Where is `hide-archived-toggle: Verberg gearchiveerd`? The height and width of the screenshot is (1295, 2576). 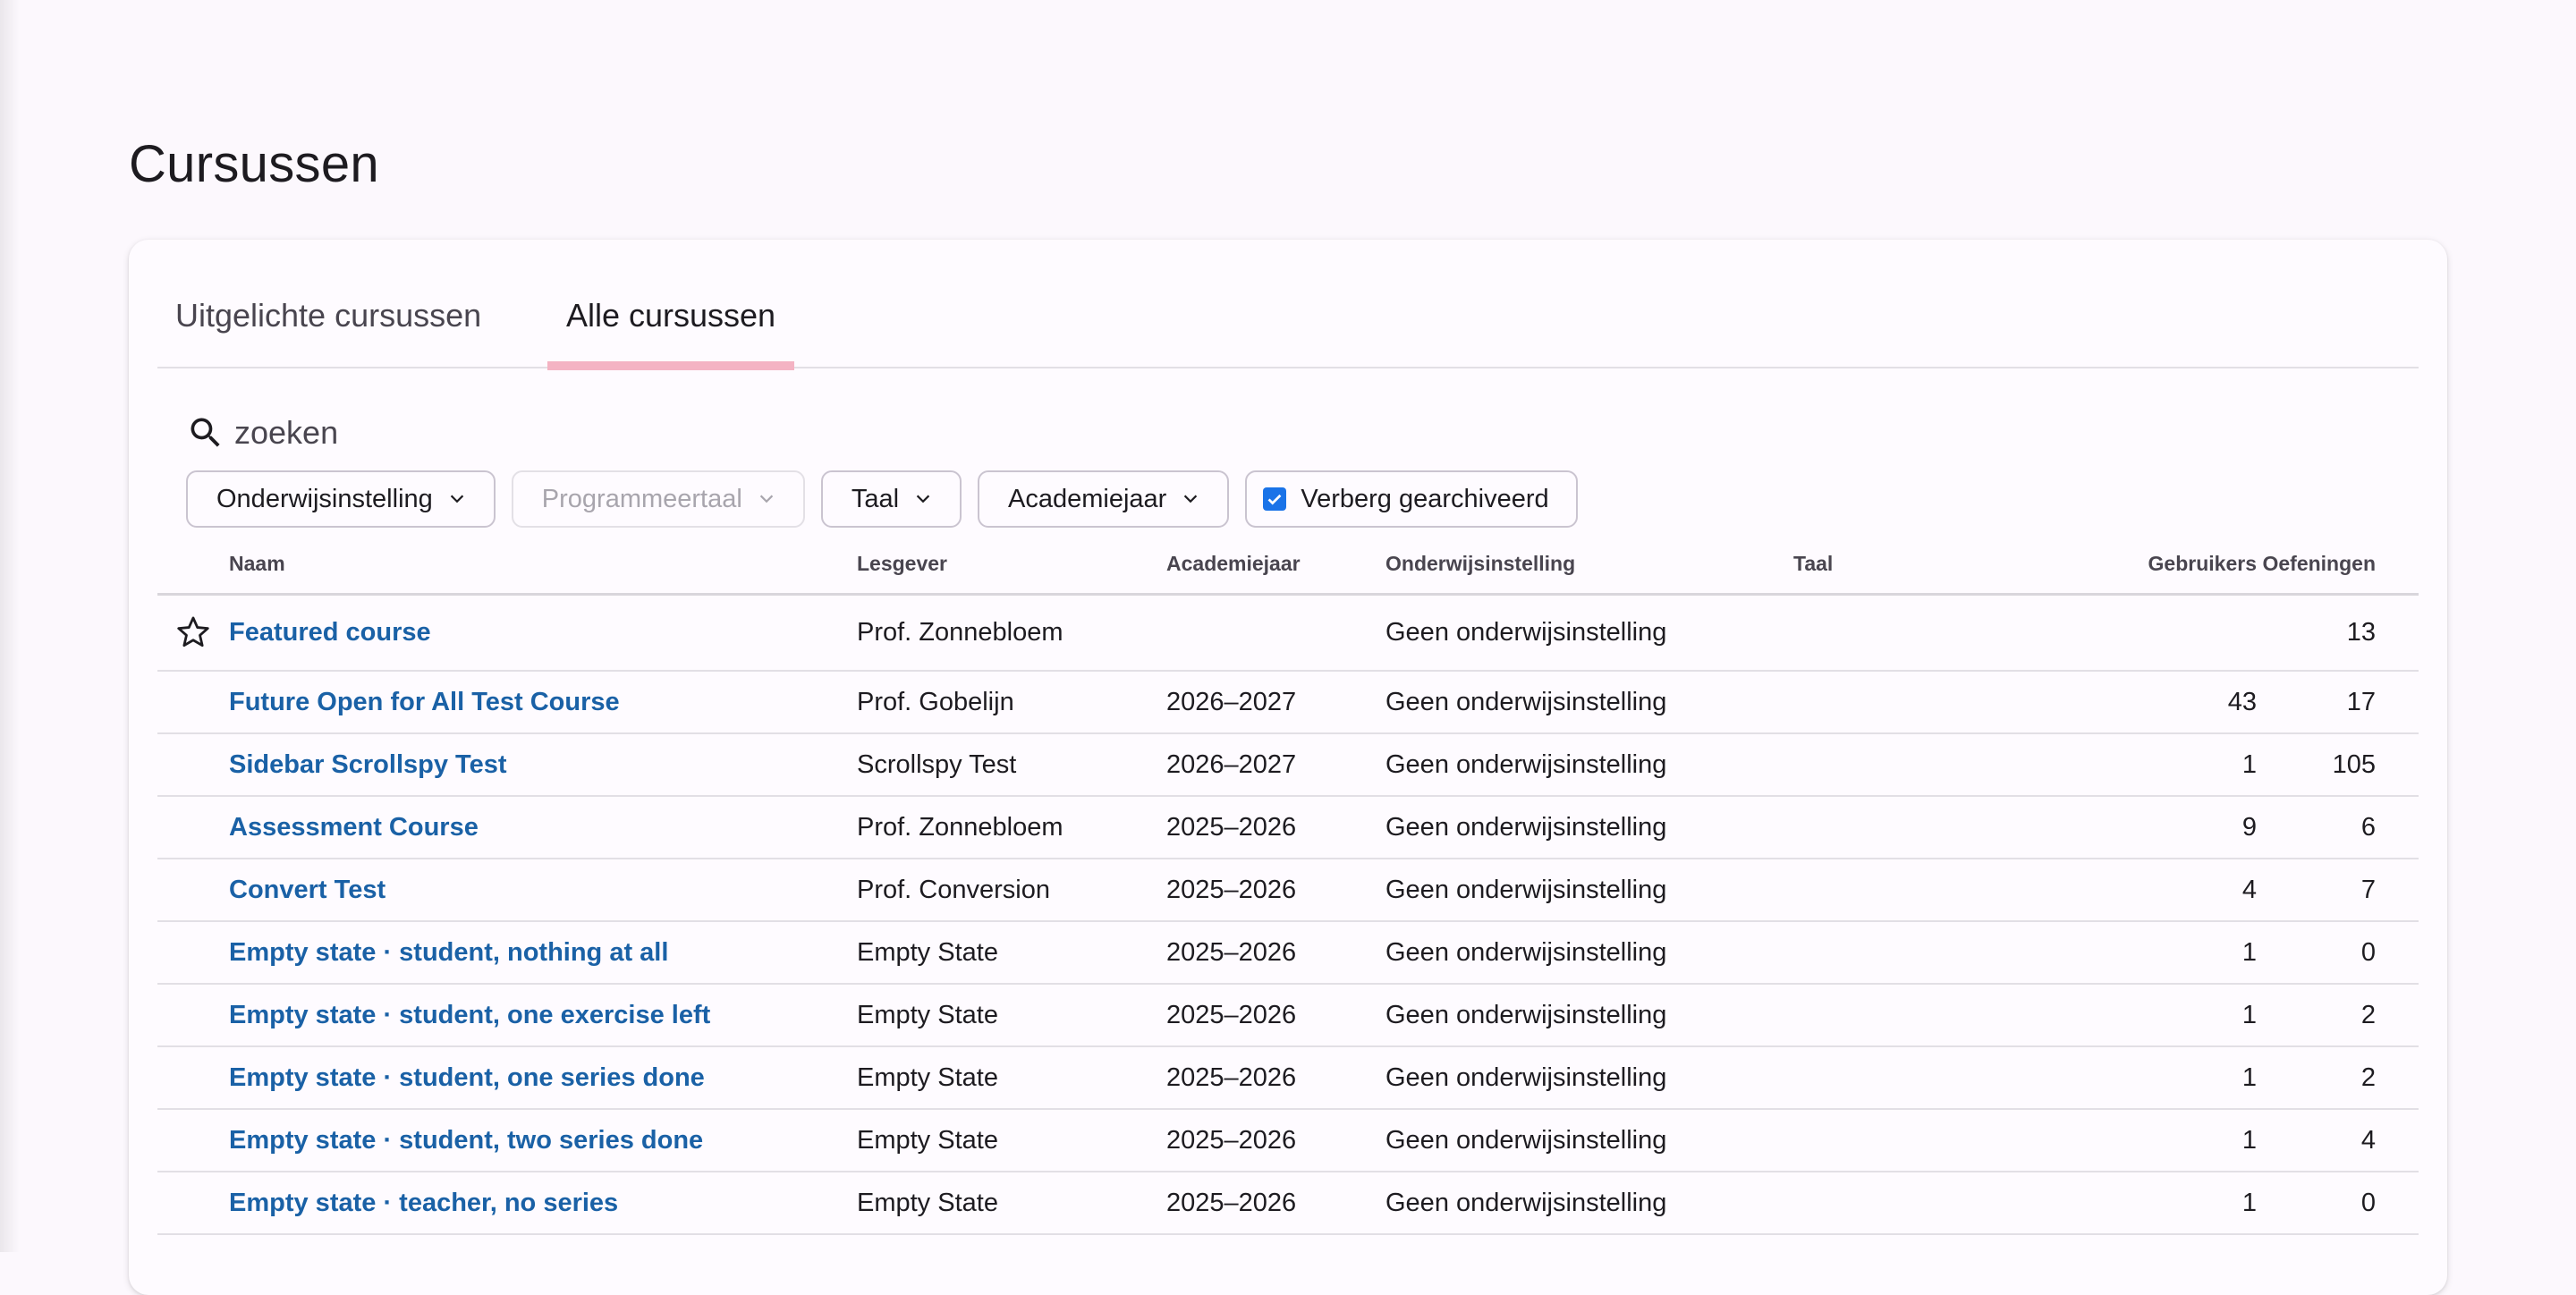 hide-archived-toggle: Verberg gearchiveerd is located at coordinates (1411, 499).